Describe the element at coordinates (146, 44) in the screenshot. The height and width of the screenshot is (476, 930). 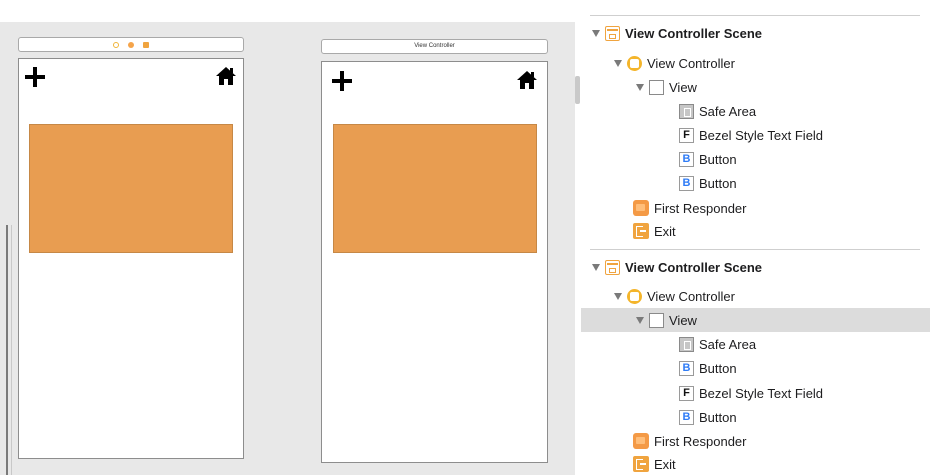
I see `exit-dock-icon` at that location.